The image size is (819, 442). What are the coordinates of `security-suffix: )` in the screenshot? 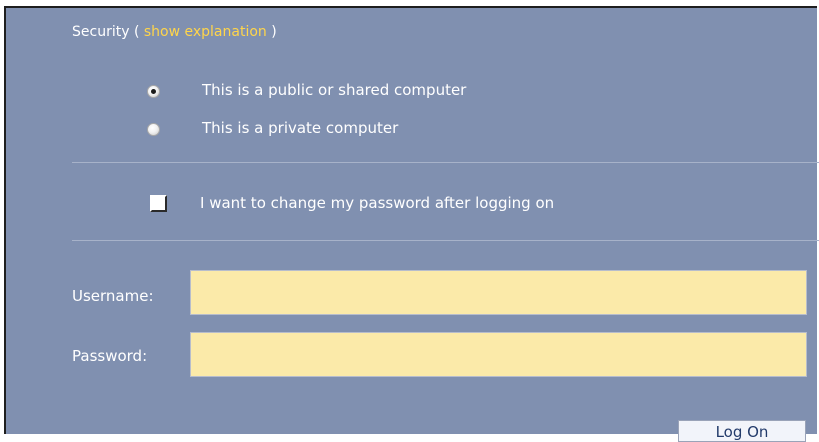 It's located at (271, 32).